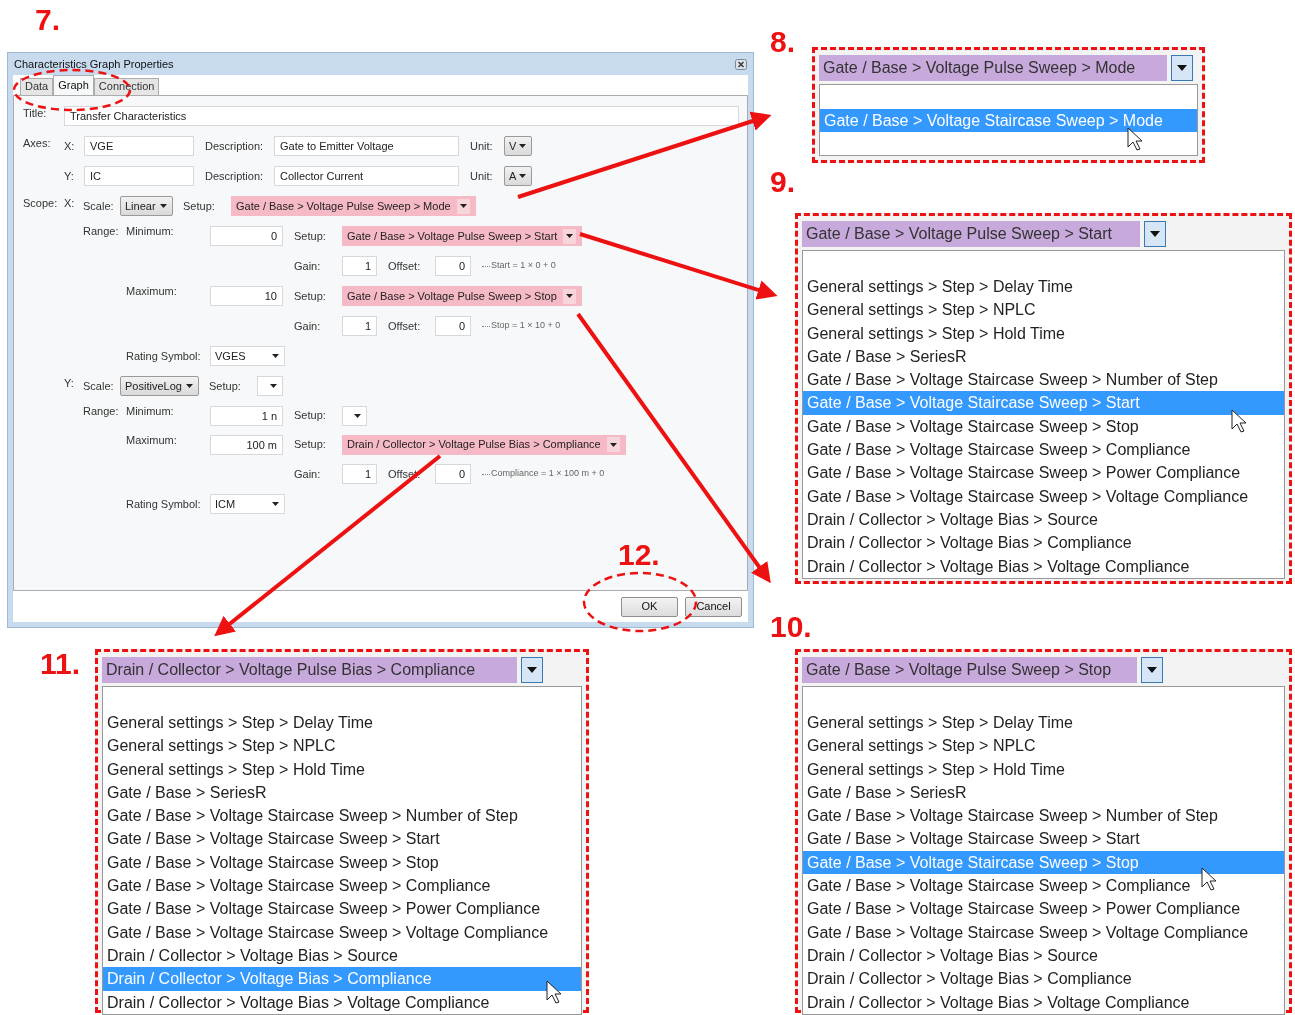 The height and width of the screenshot is (1015, 1295). I want to click on text-field: 100 m, so click(246, 444).